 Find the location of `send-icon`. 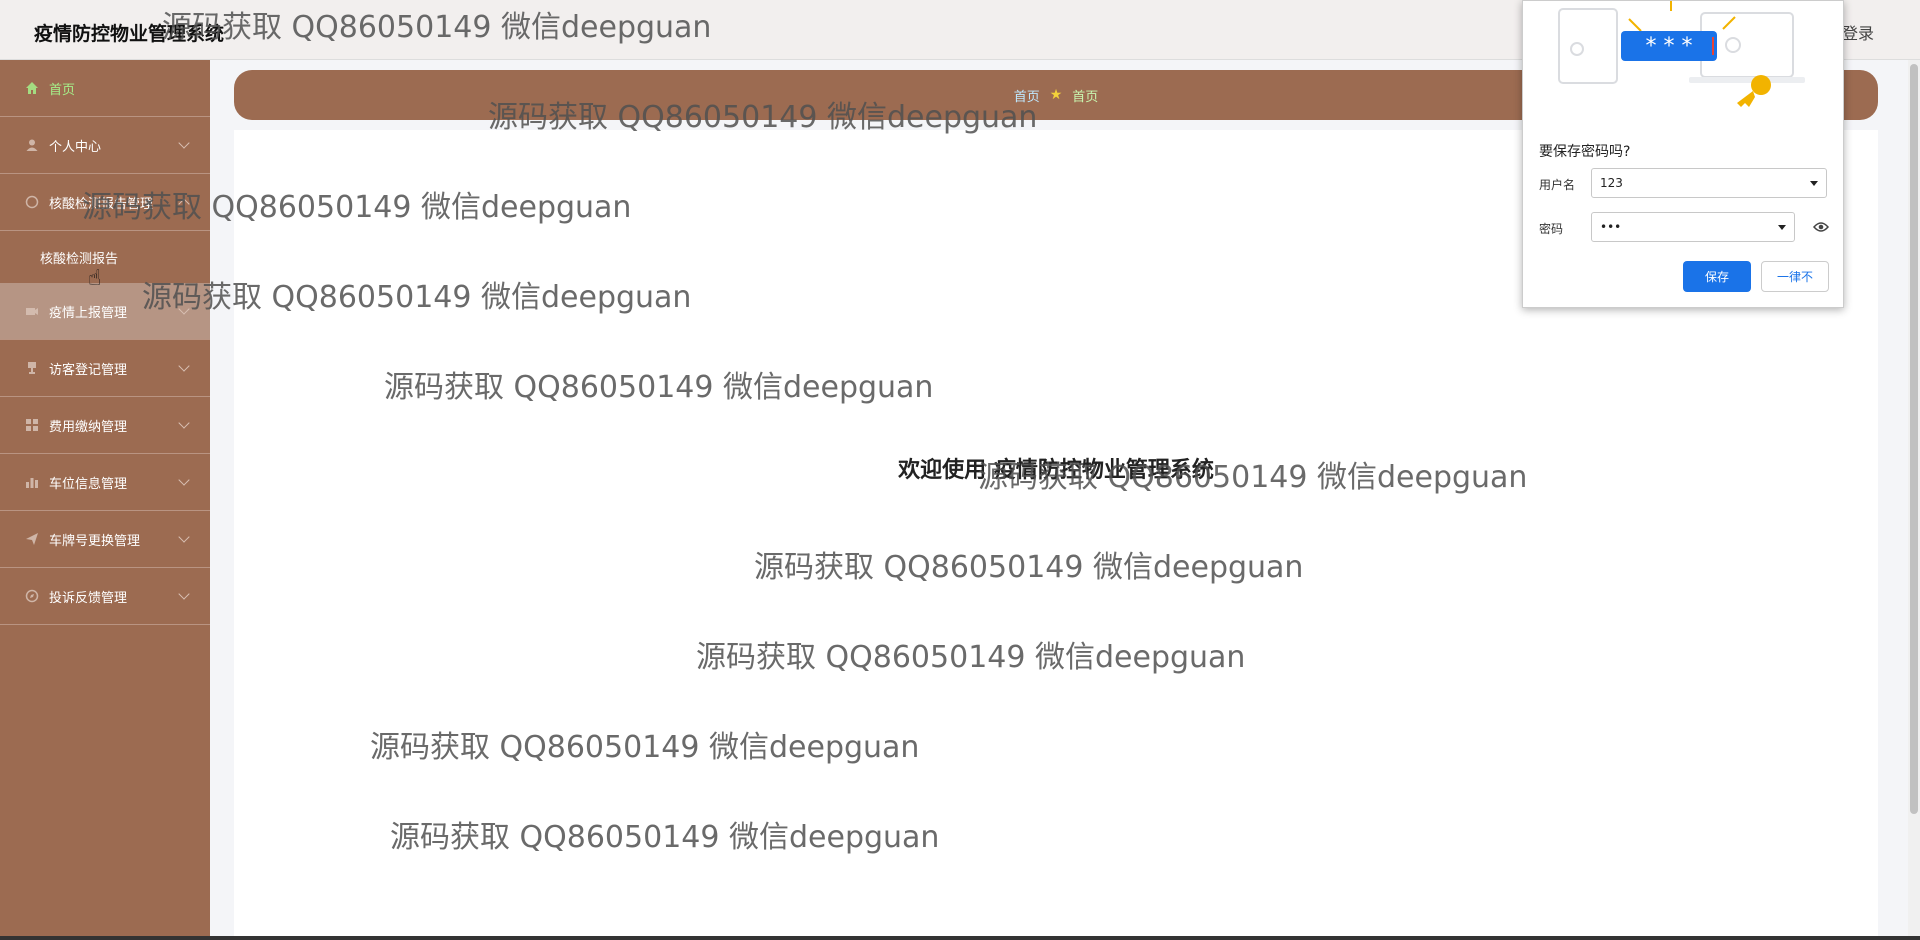

send-icon is located at coordinates (32, 539).